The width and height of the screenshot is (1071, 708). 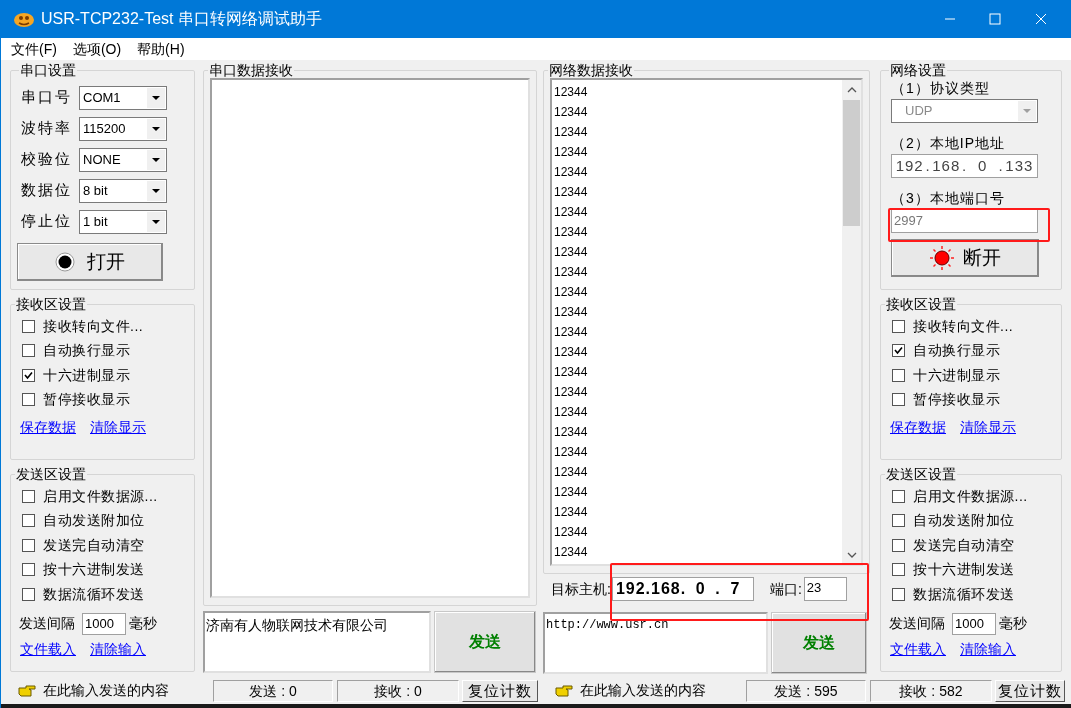 I want to click on field-label: 波特率, so click(x=47, y=128).